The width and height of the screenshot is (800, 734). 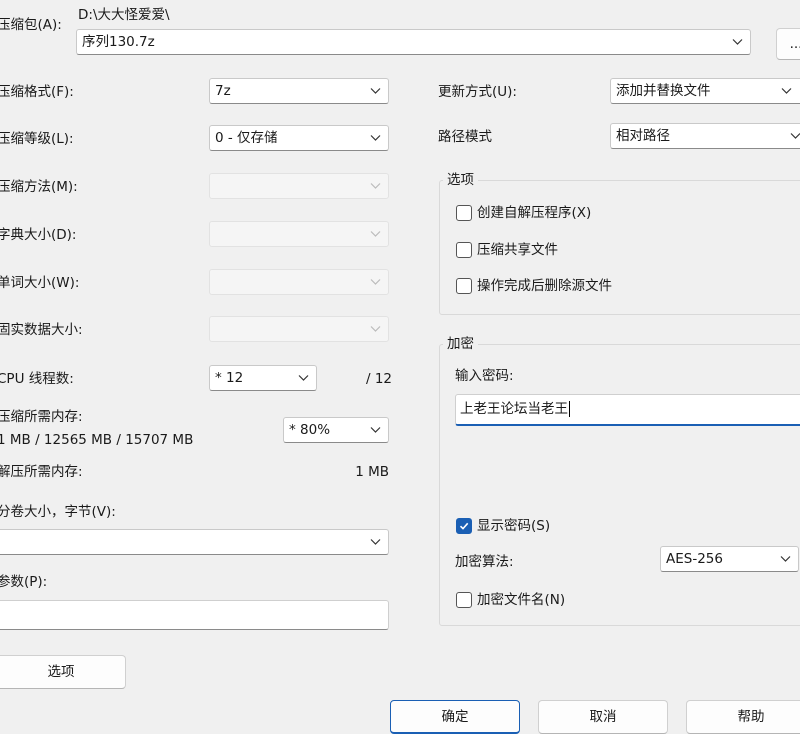 I want to click on volume-combo, so click(x=194, y=542).